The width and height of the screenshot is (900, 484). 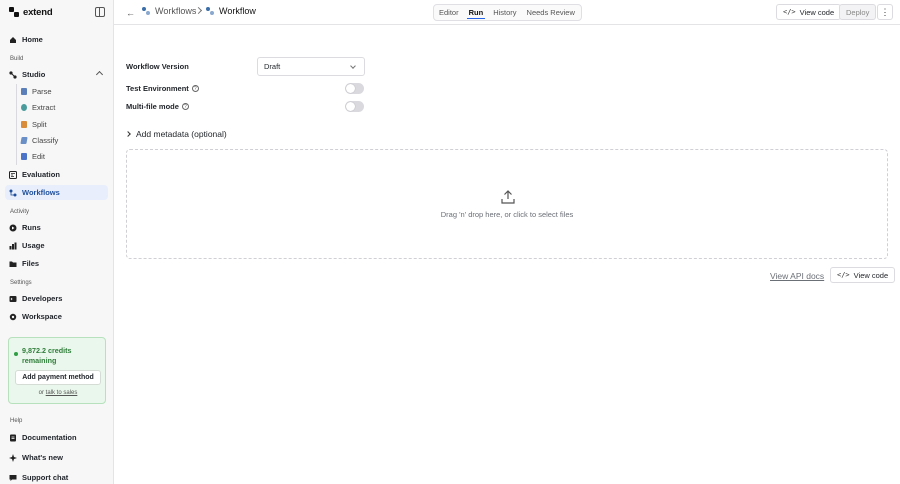 I want to click on sidebar-item-workspace: Workspace, so click(x=56, y=316).